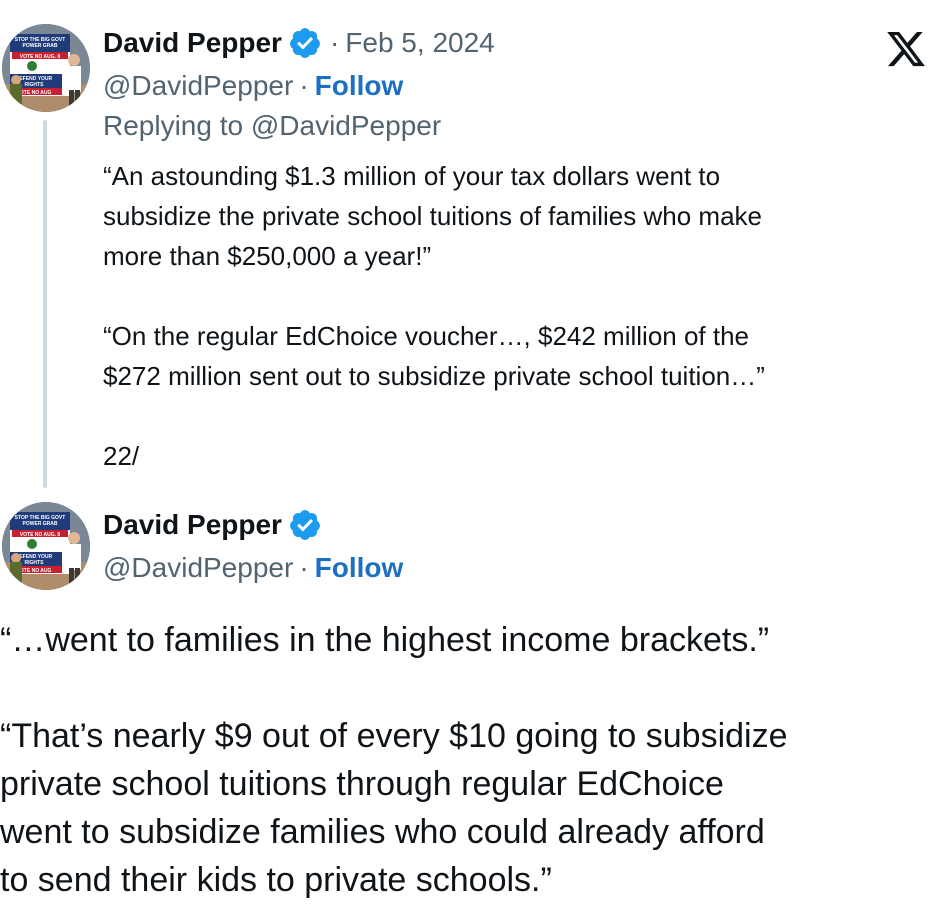 The image size is (940, 908). Describe the element at coordinates (121, 456) in the screenshot. I see `tweet-thread-counter: 22/` at that location.